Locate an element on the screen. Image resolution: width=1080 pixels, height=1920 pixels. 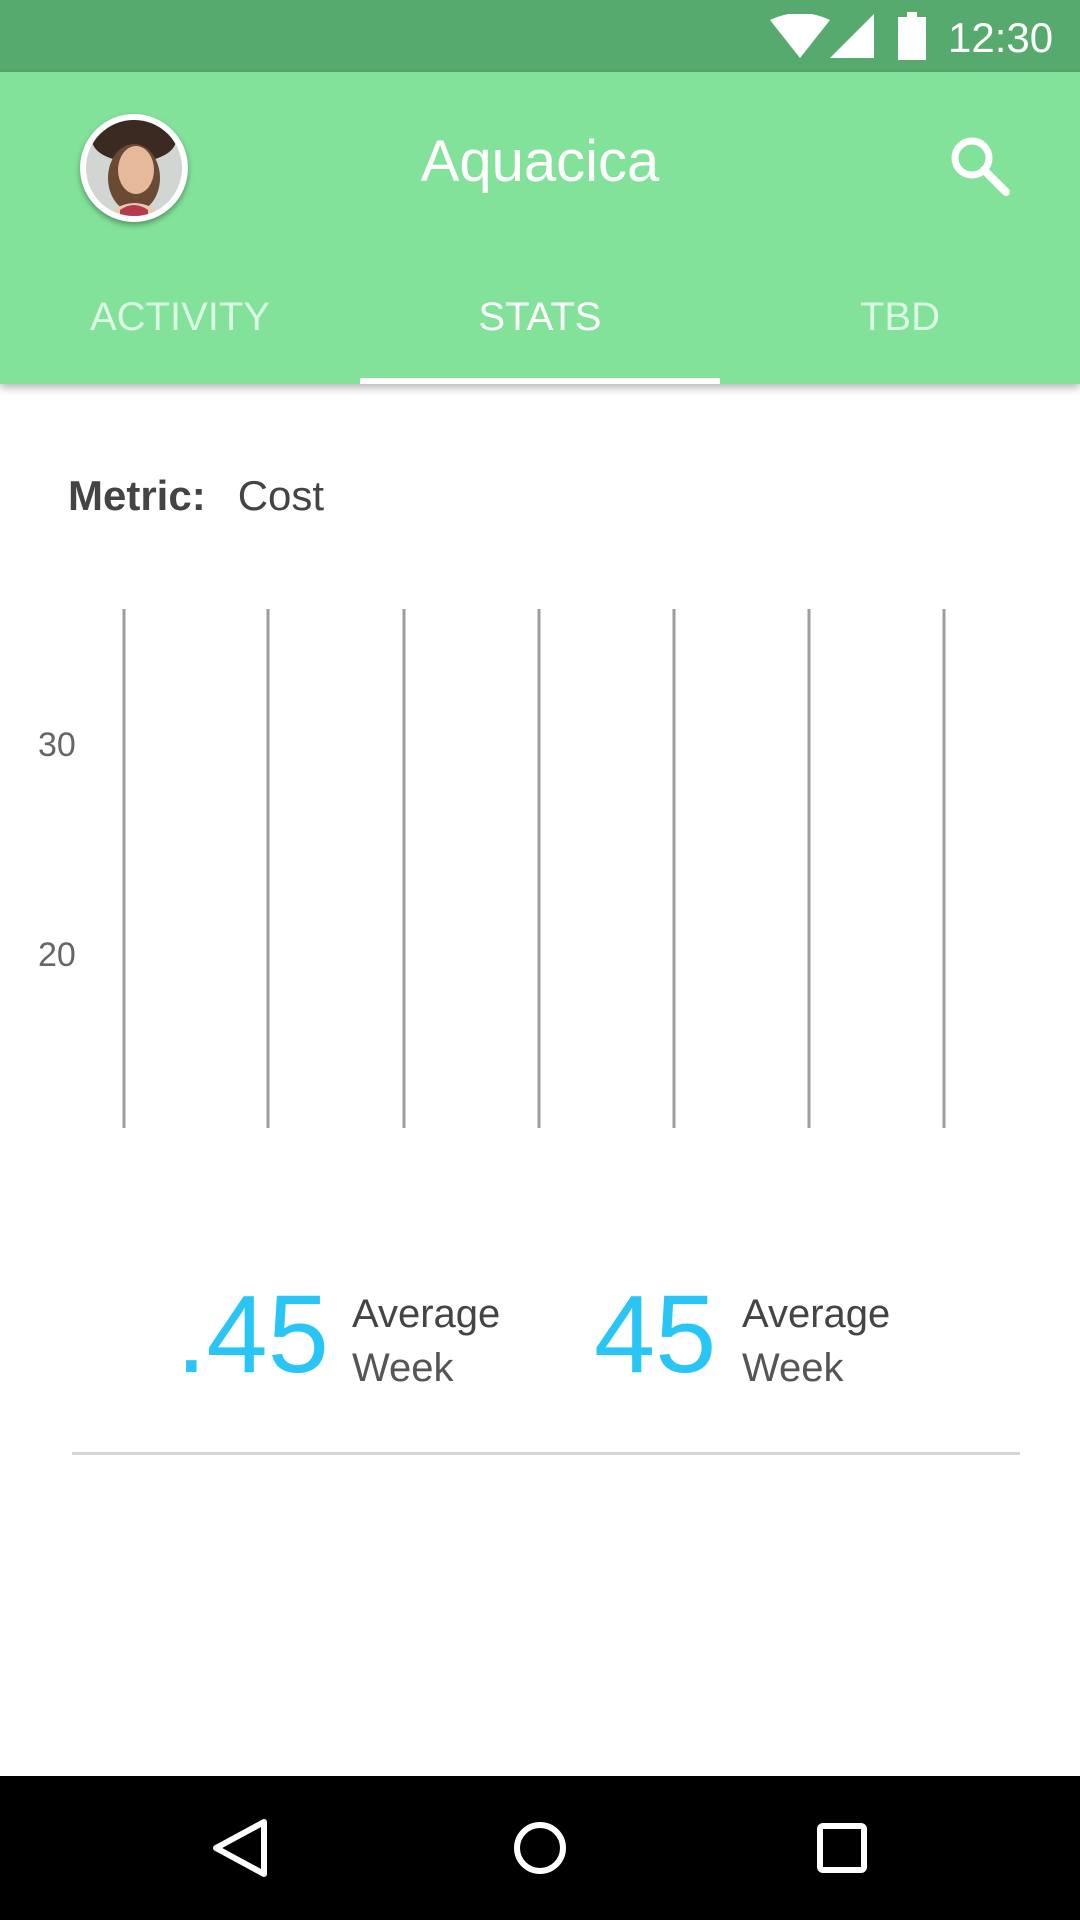
tab-stats: STATS is located at coordinates (540, 328).